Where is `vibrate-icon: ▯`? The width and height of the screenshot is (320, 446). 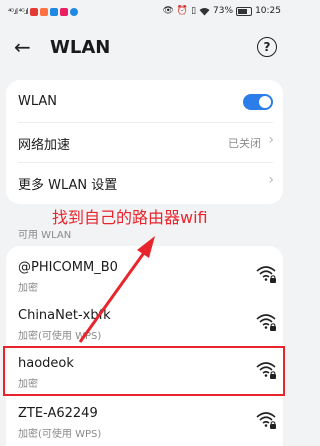
vibrate-icon: ▯ is located at coordinates (194, 11).